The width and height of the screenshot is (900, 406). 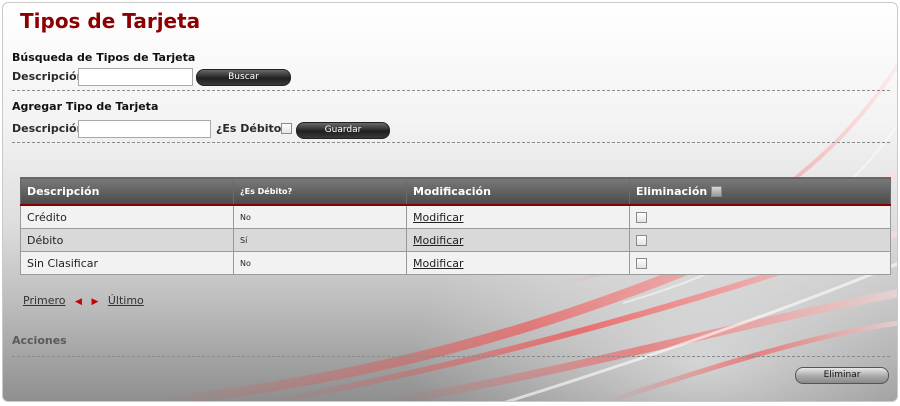 What do you see at coordinates (127, 216) in the screenshot?
I see `row-description: Crédito` at bounding box center [127, 216].